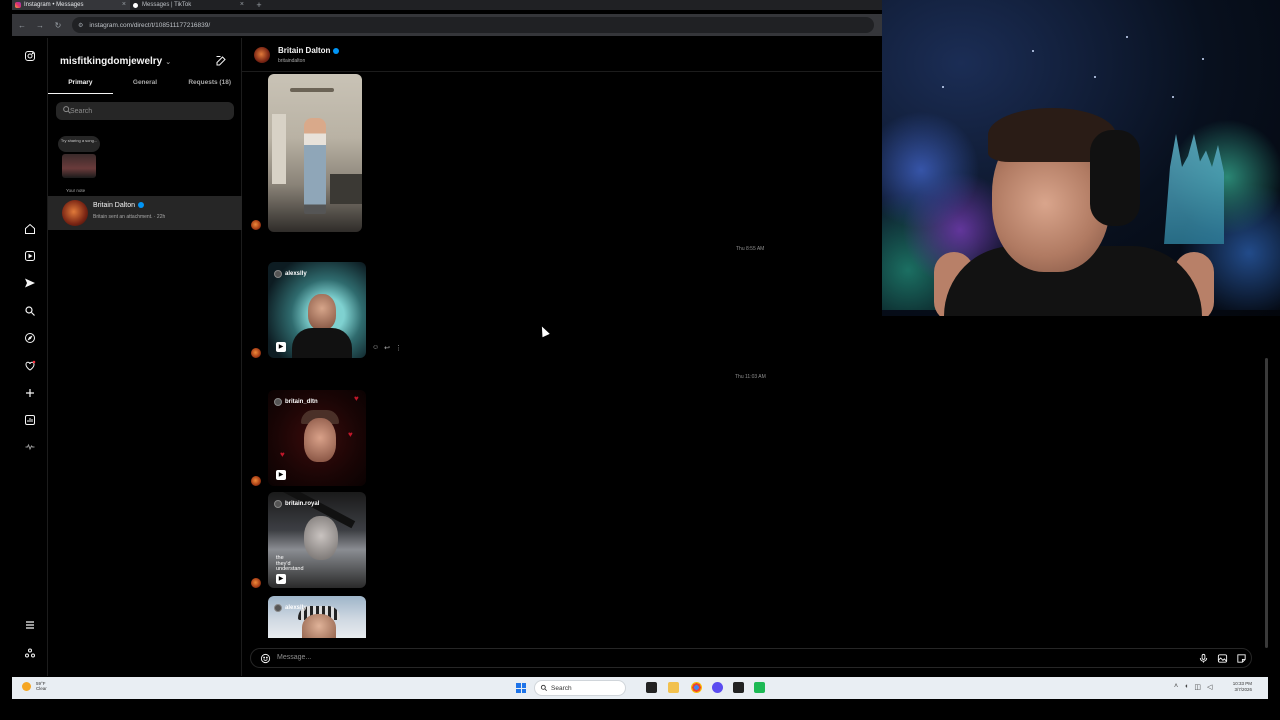  I want to click on clock: 10:33 PM 3/7/2026, so click(1242, 687).